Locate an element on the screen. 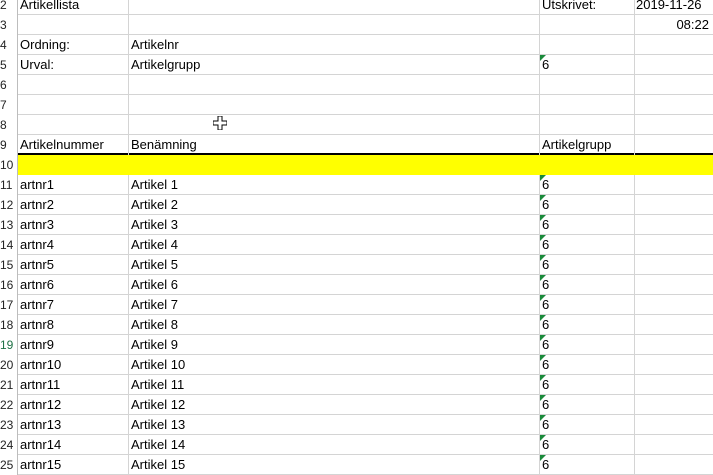 The image size is (713, 475). cell-a: artnr1 is located at coordinates (73, 185).